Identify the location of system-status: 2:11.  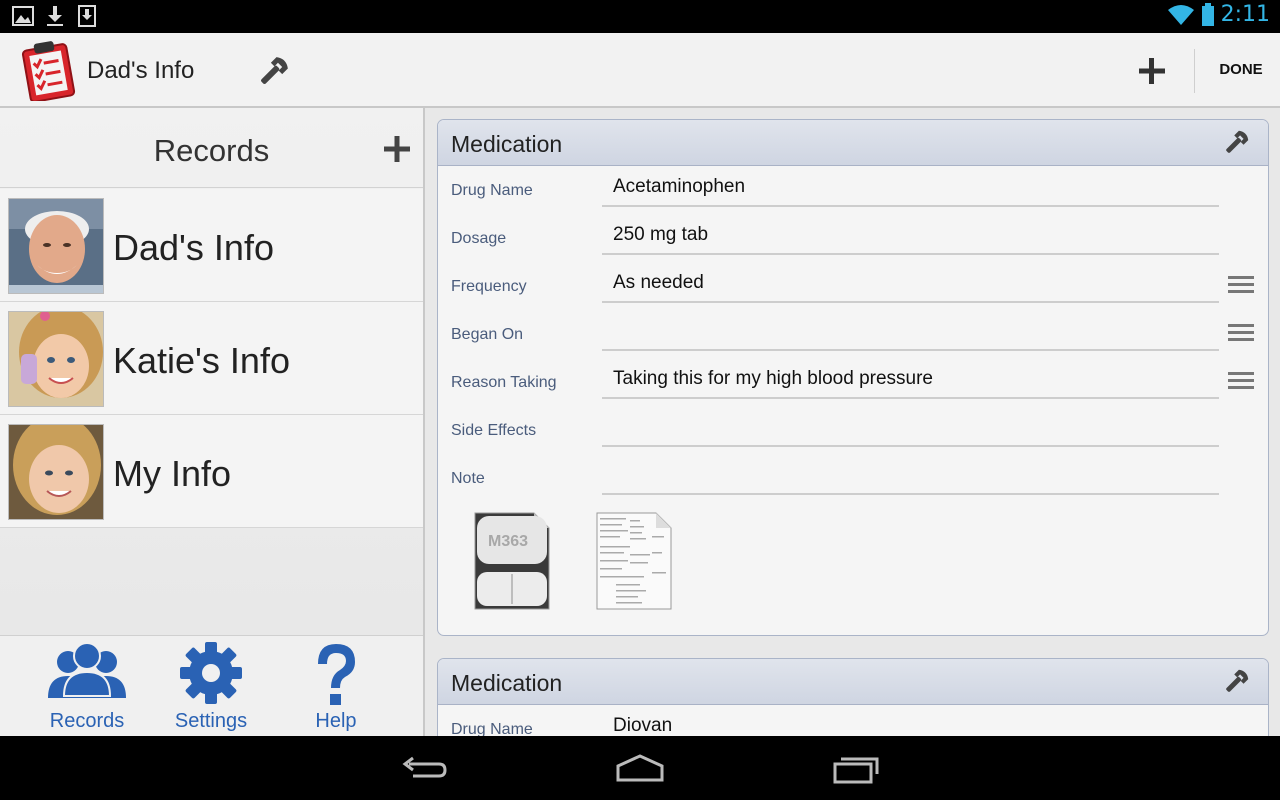
(1218, 14).